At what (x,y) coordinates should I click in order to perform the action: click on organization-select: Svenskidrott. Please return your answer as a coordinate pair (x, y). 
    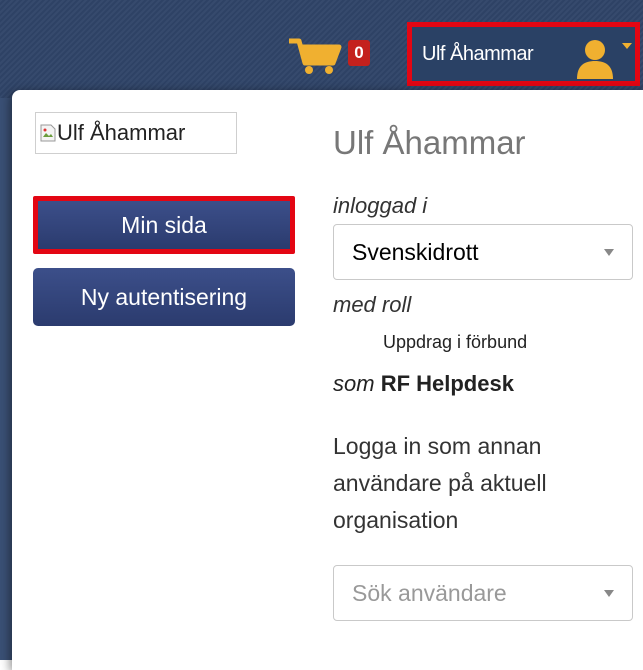
    Looking at the image, I should click on (483, 252).